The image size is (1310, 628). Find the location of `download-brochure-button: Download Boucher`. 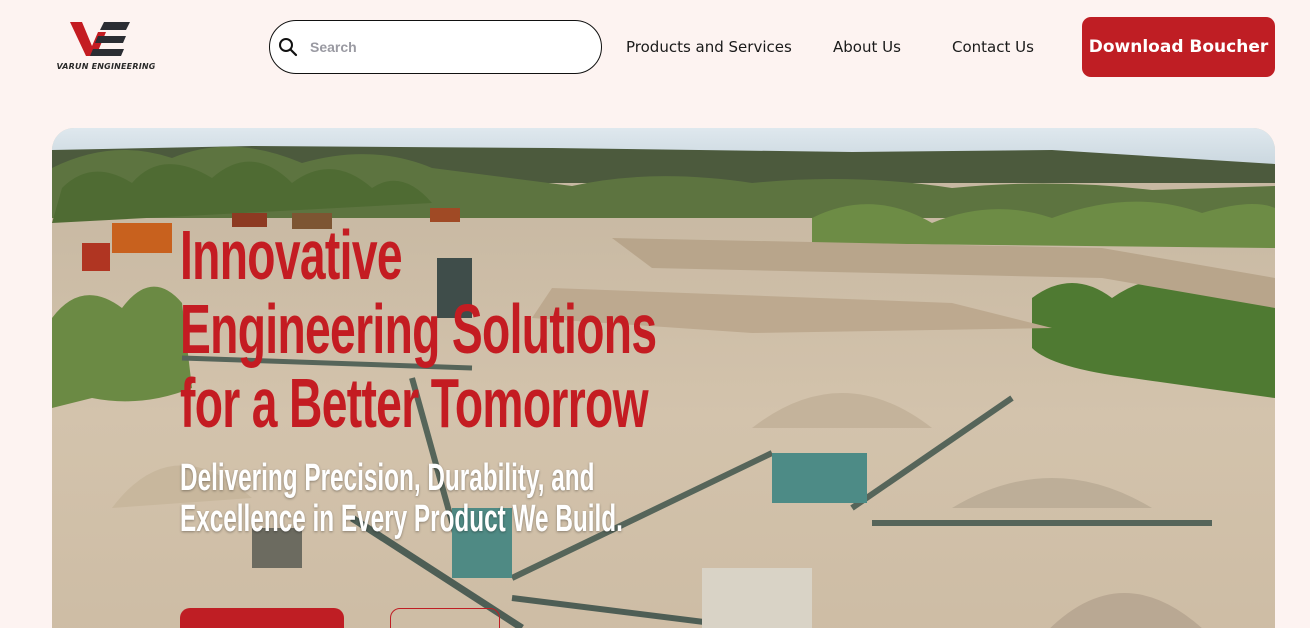

download-brochure-button: Download Boucher is located at coordinates (1178, 47).